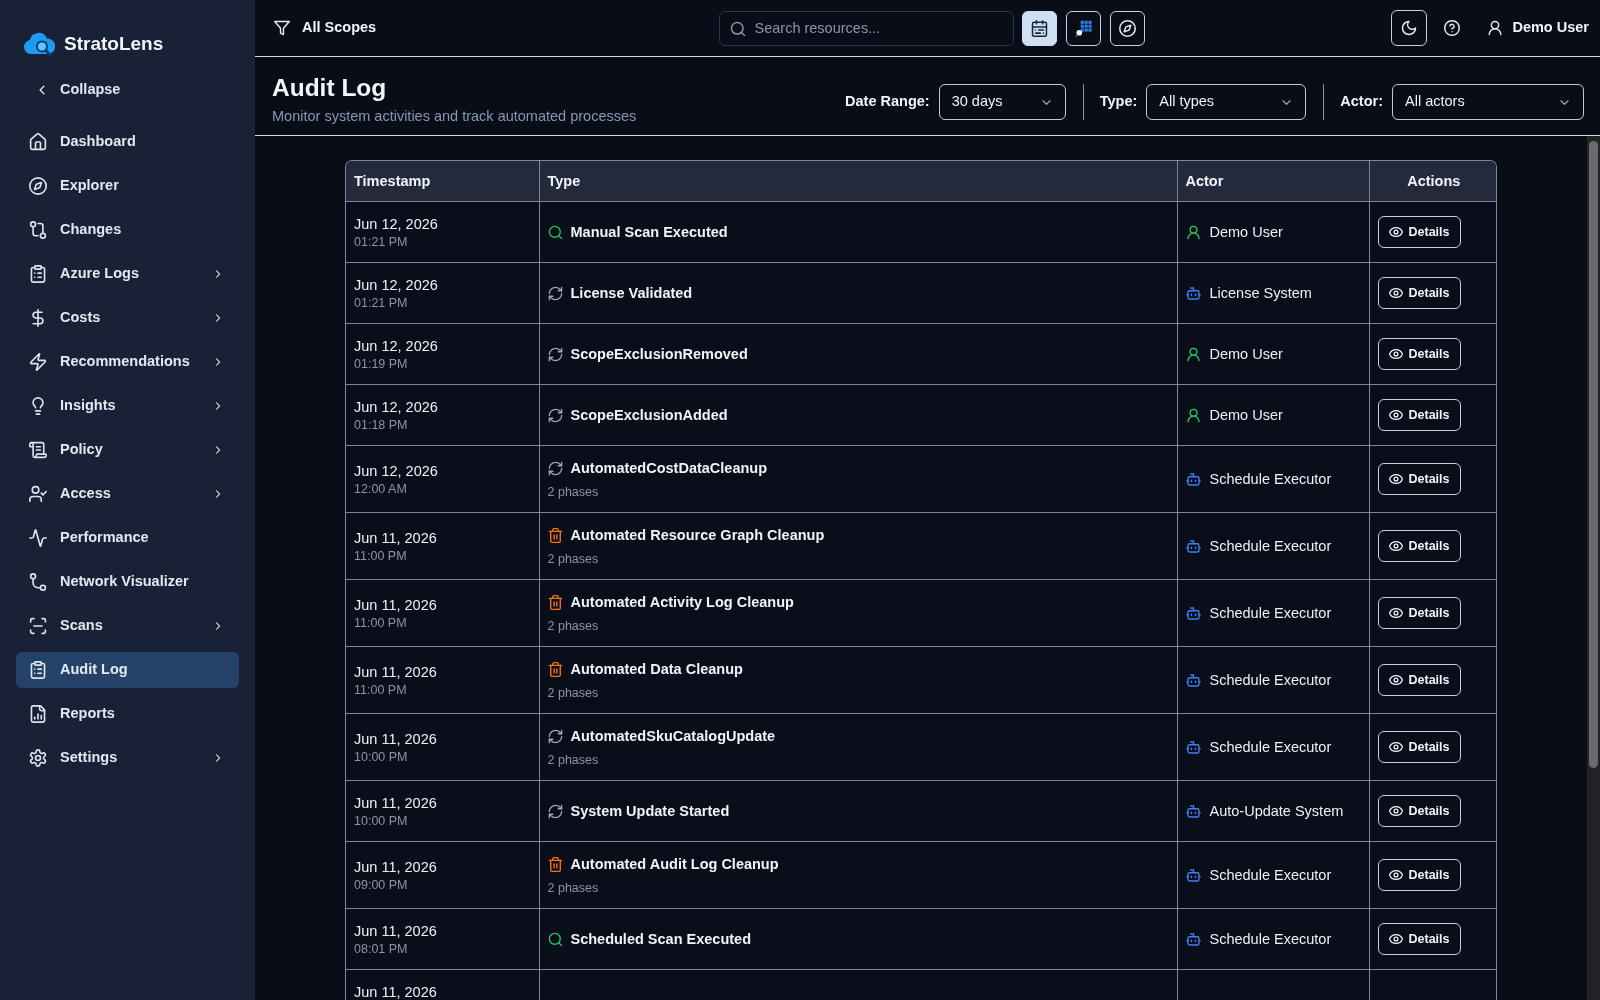 This screenshot has width=1600, height=1000. What do you see at coordinates (858, 181) in the screenshot?
I see `column-header: Type` at bounding box center [858, 181].